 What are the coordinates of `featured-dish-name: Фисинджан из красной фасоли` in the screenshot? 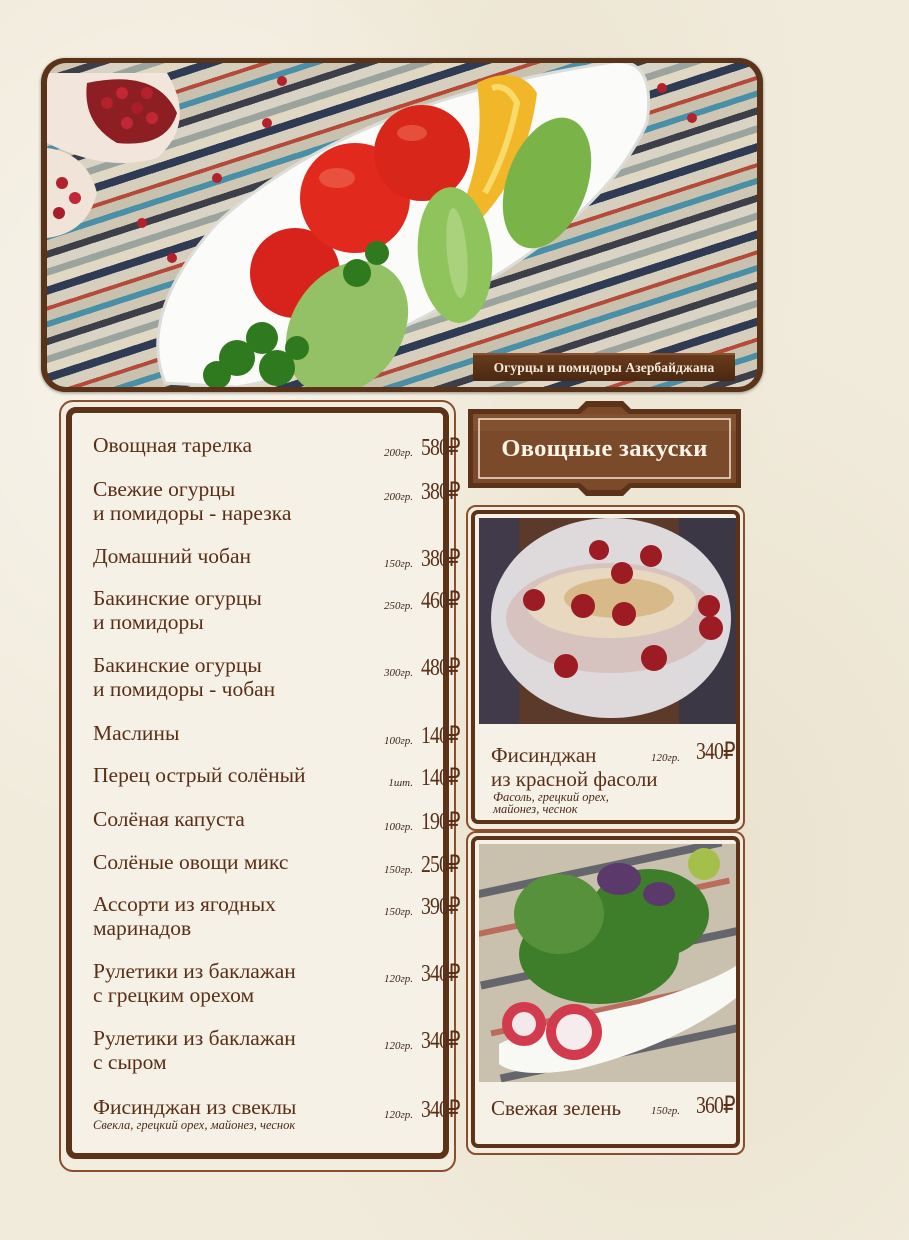 It's located at (574, 767).